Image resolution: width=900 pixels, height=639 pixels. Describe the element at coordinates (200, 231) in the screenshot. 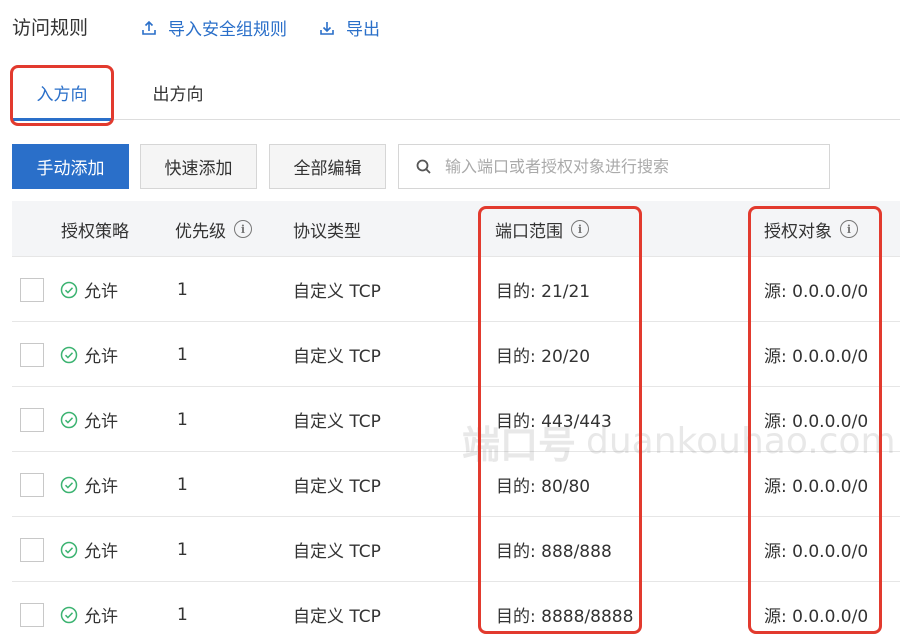

I see `col-header-priority-label: 优先级` at that location.